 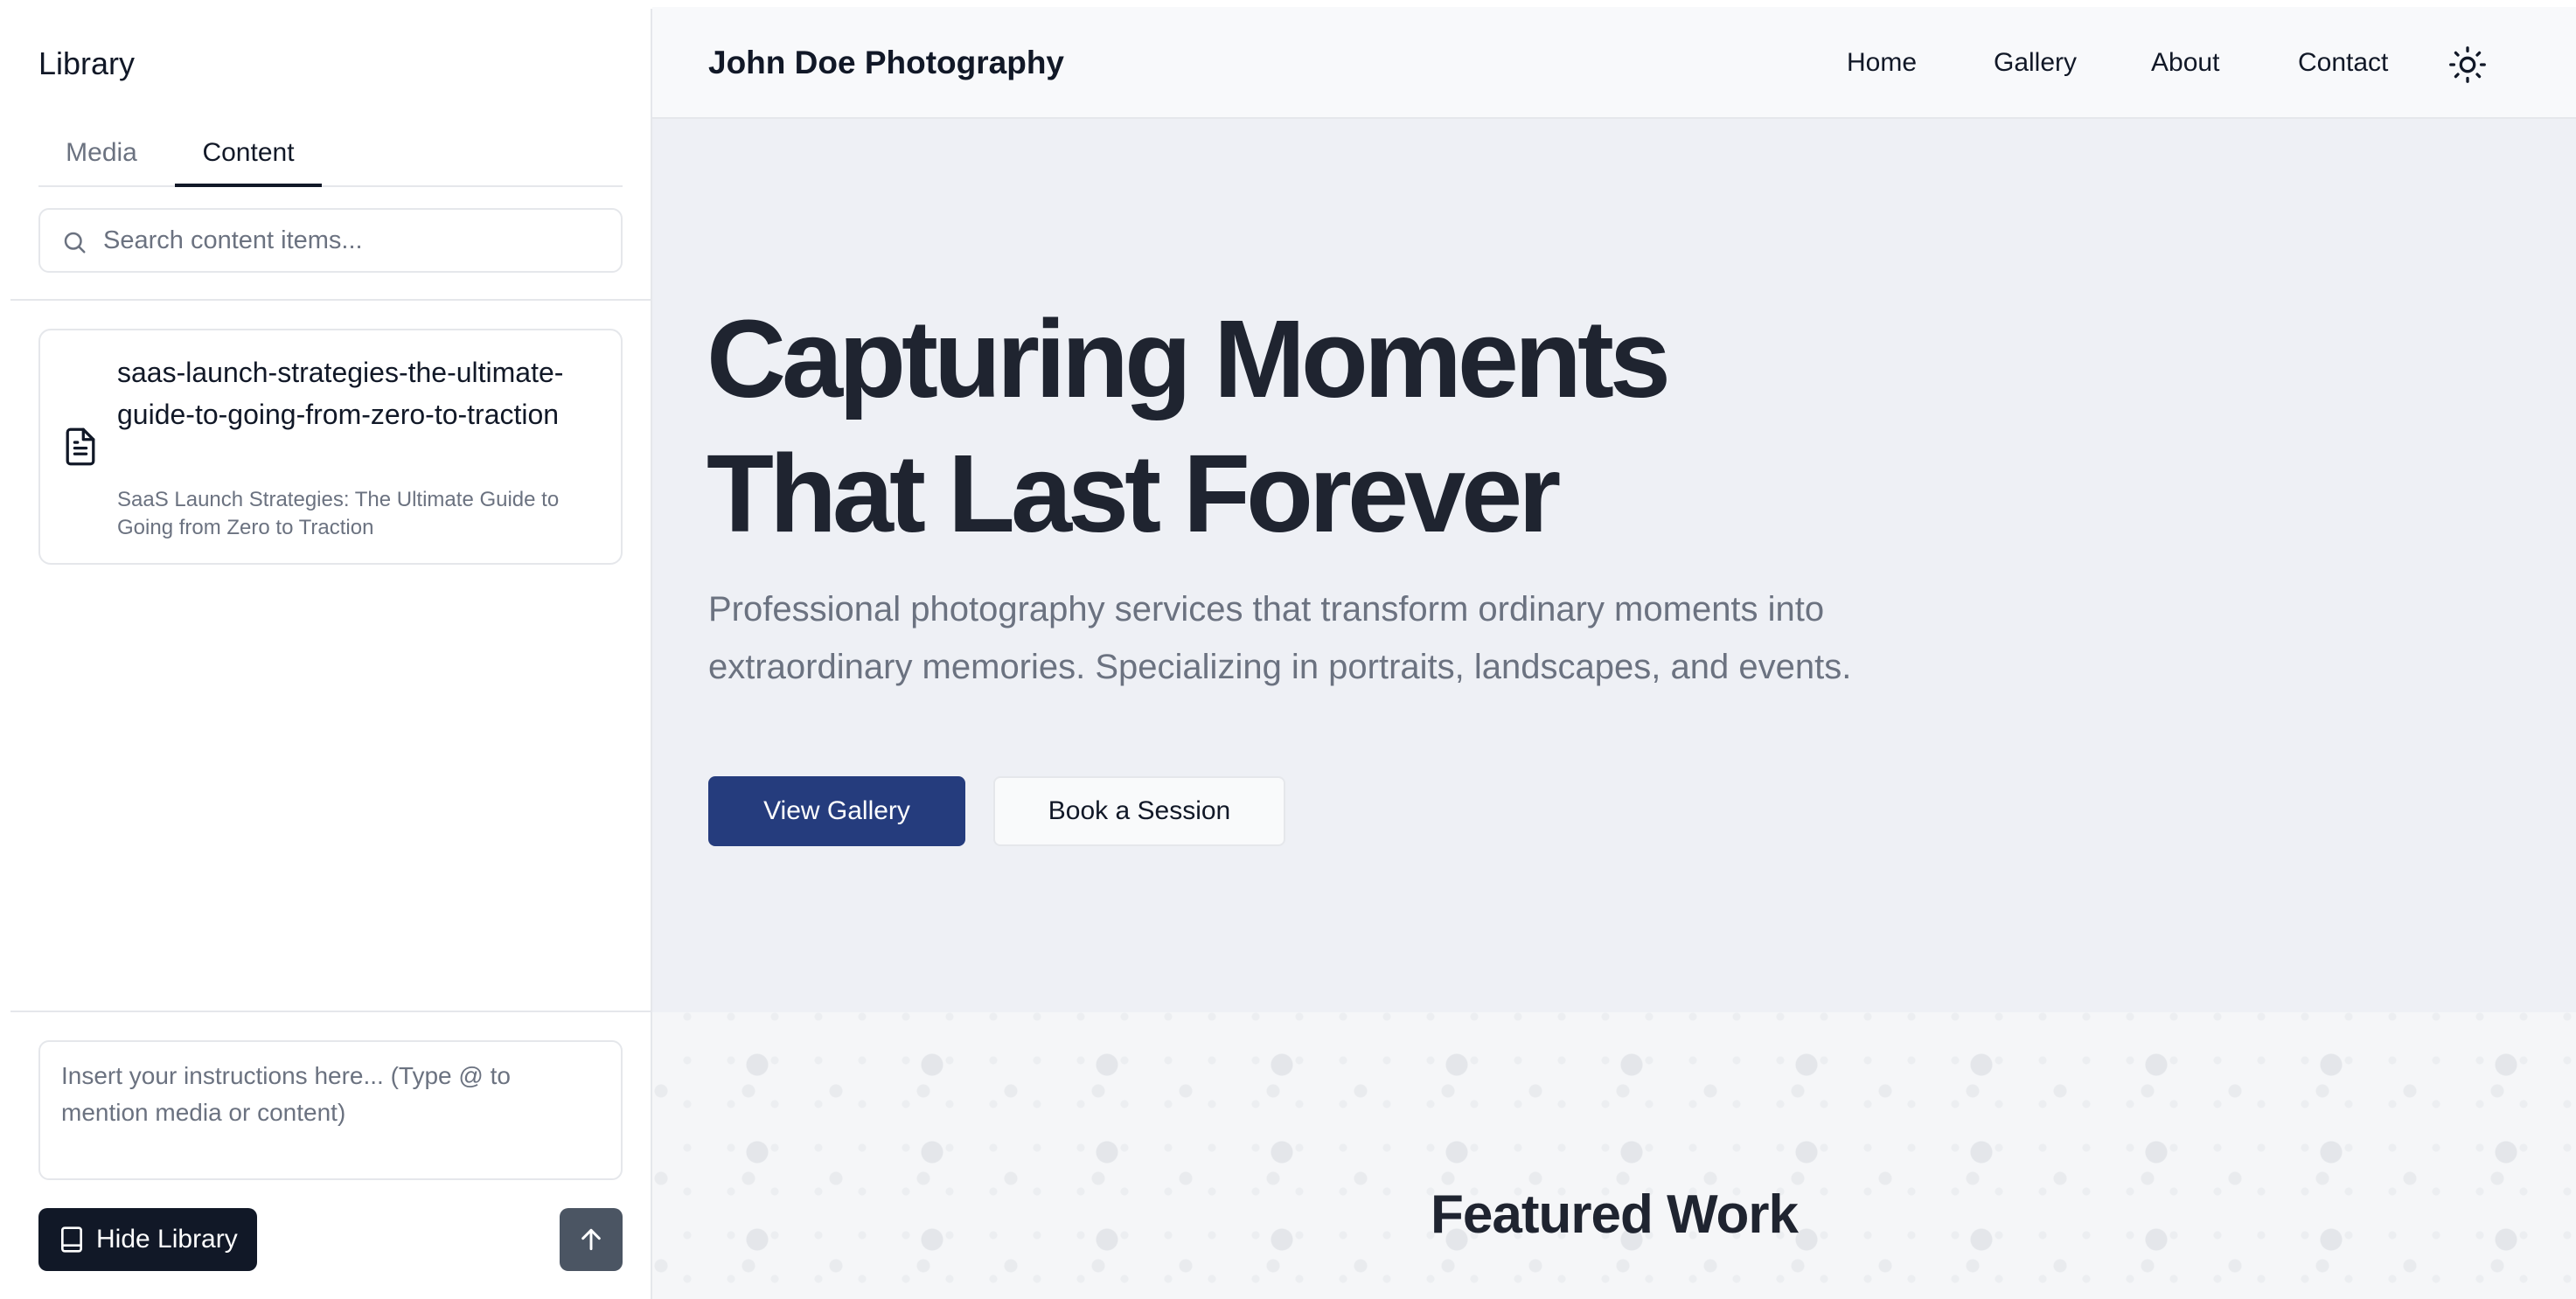 I want to click on tab-content: Content, so click(x=248, y=154).